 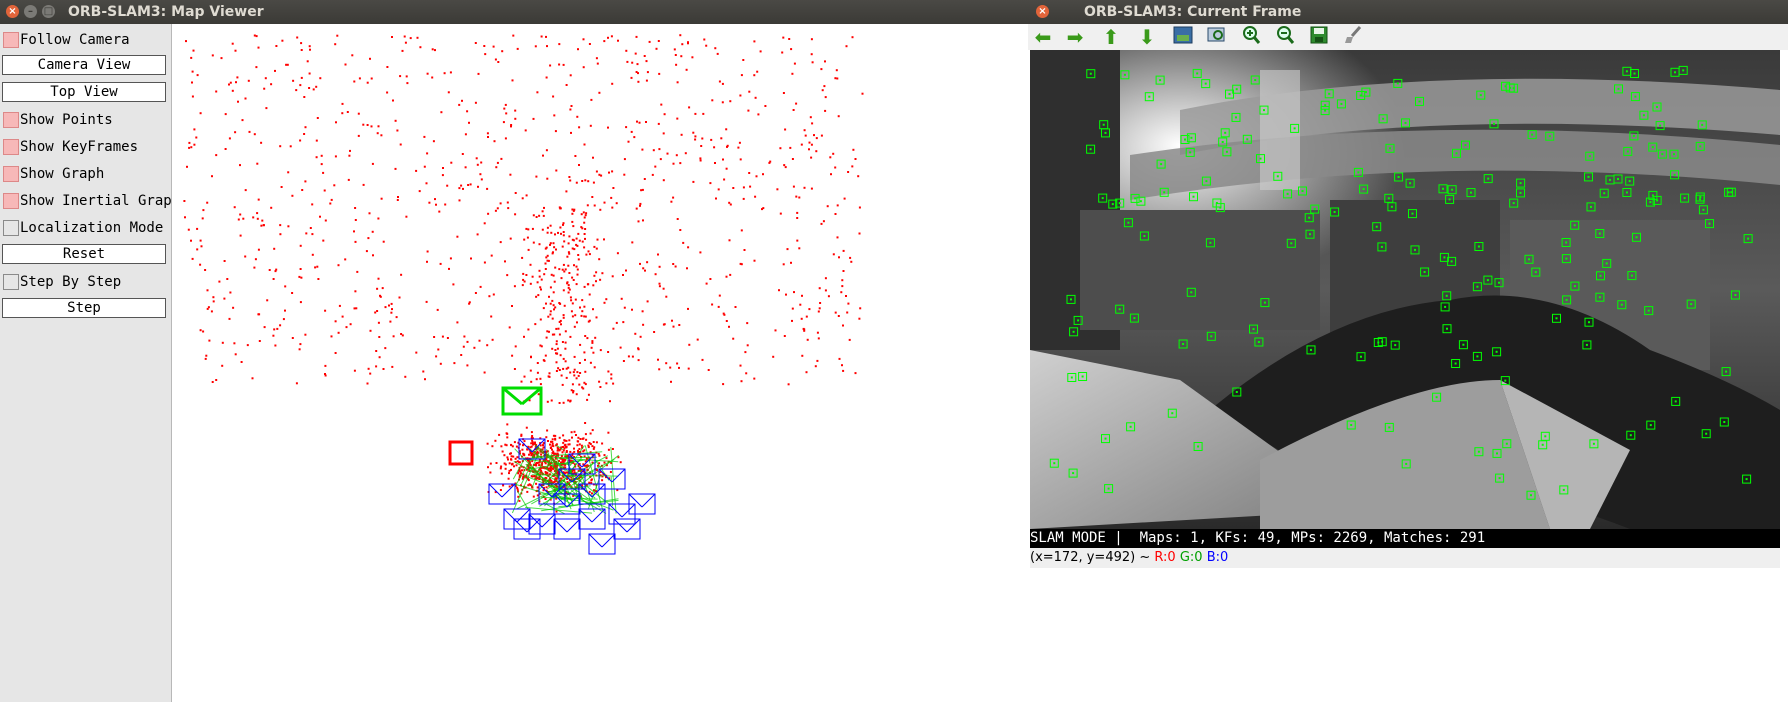 What do you see at coordinates (11, 228) in the screenshot?
I see `localization-mode-checkbox` at bounding box center [11, 228].